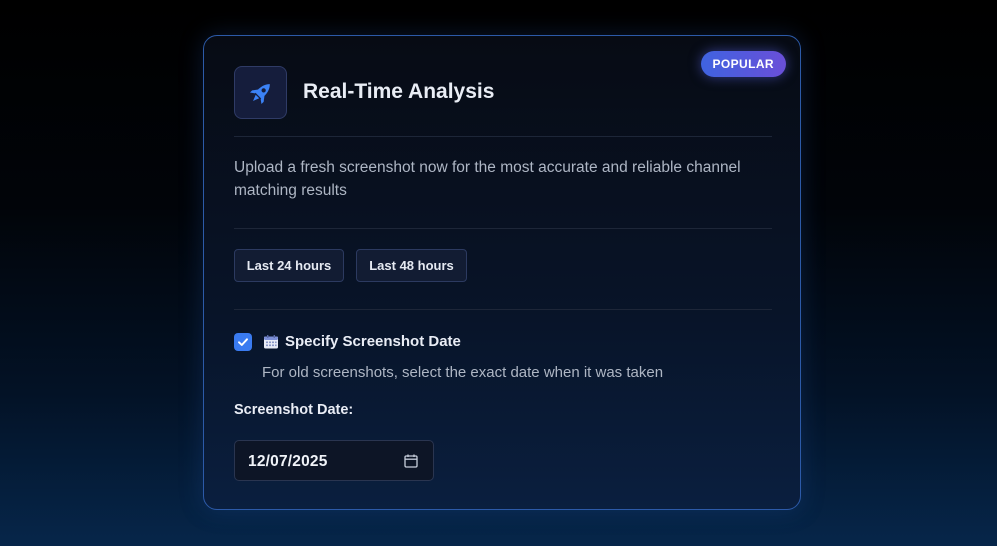 This screenshot has width=997, height=546. I want to click on screenshot-date-input: 12/07/2025, so click(334, 460).